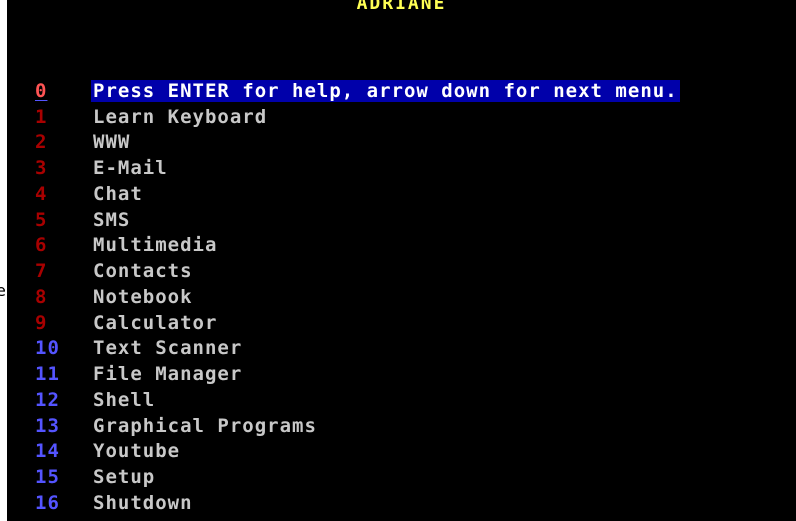  I want to click on menu-item-number: 4, so click(41, 193).